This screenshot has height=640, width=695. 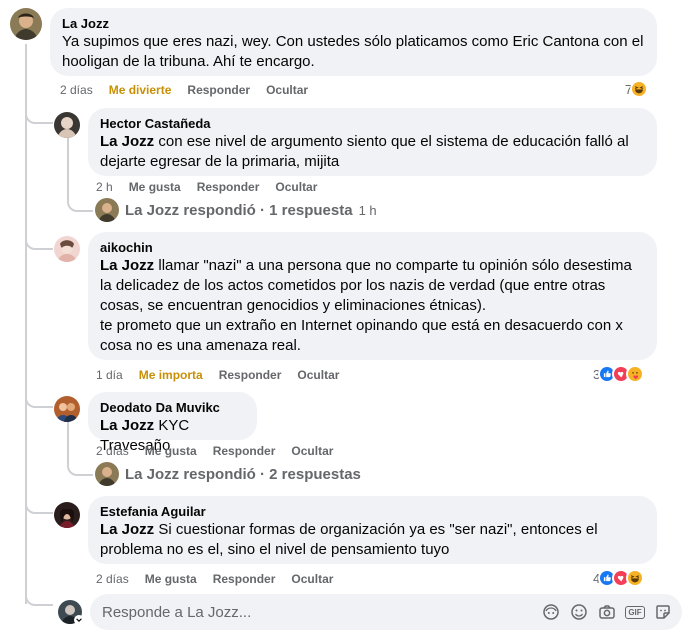 What do you see at coordinates (317, 612) in the screenshot?
I see `reply-input` at bounding box center [317, 612].